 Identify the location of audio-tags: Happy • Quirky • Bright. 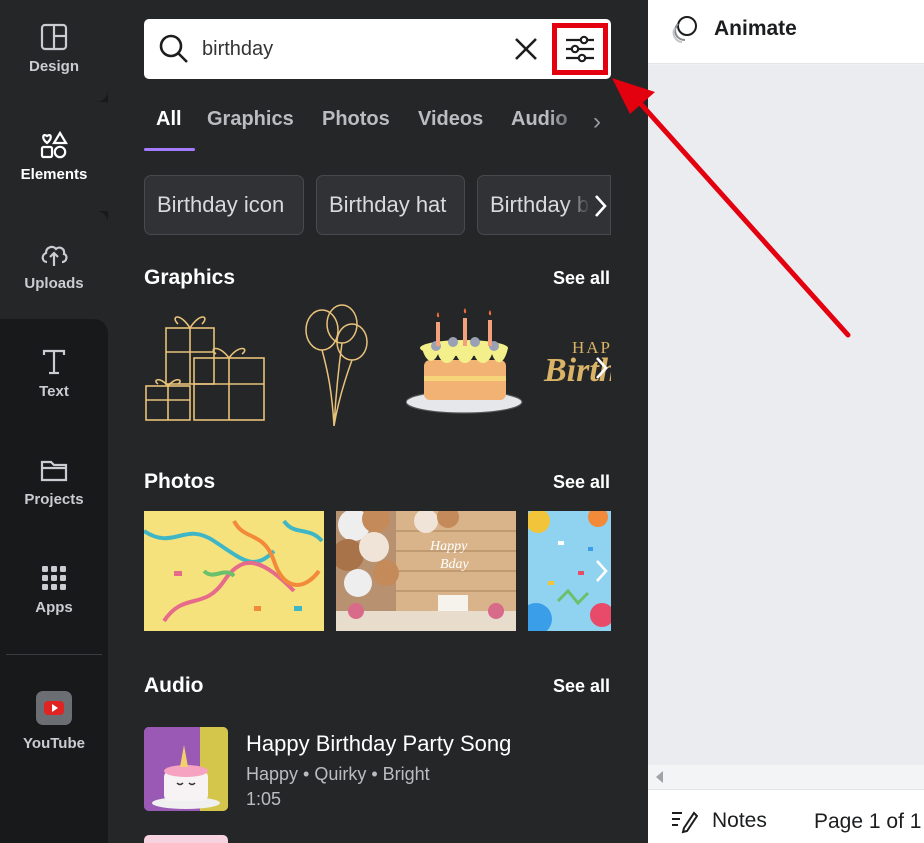
(338, 774).